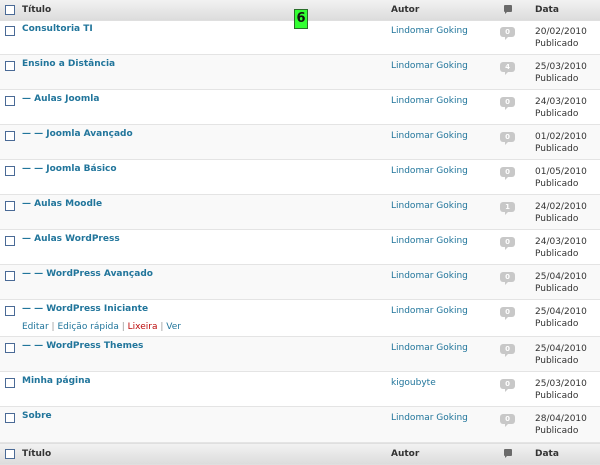 This screenshot has width=600, height=465. Describe the element at coordinates (37, 416) in the screenshot. I see `page-title-link: Sobre` at that location.